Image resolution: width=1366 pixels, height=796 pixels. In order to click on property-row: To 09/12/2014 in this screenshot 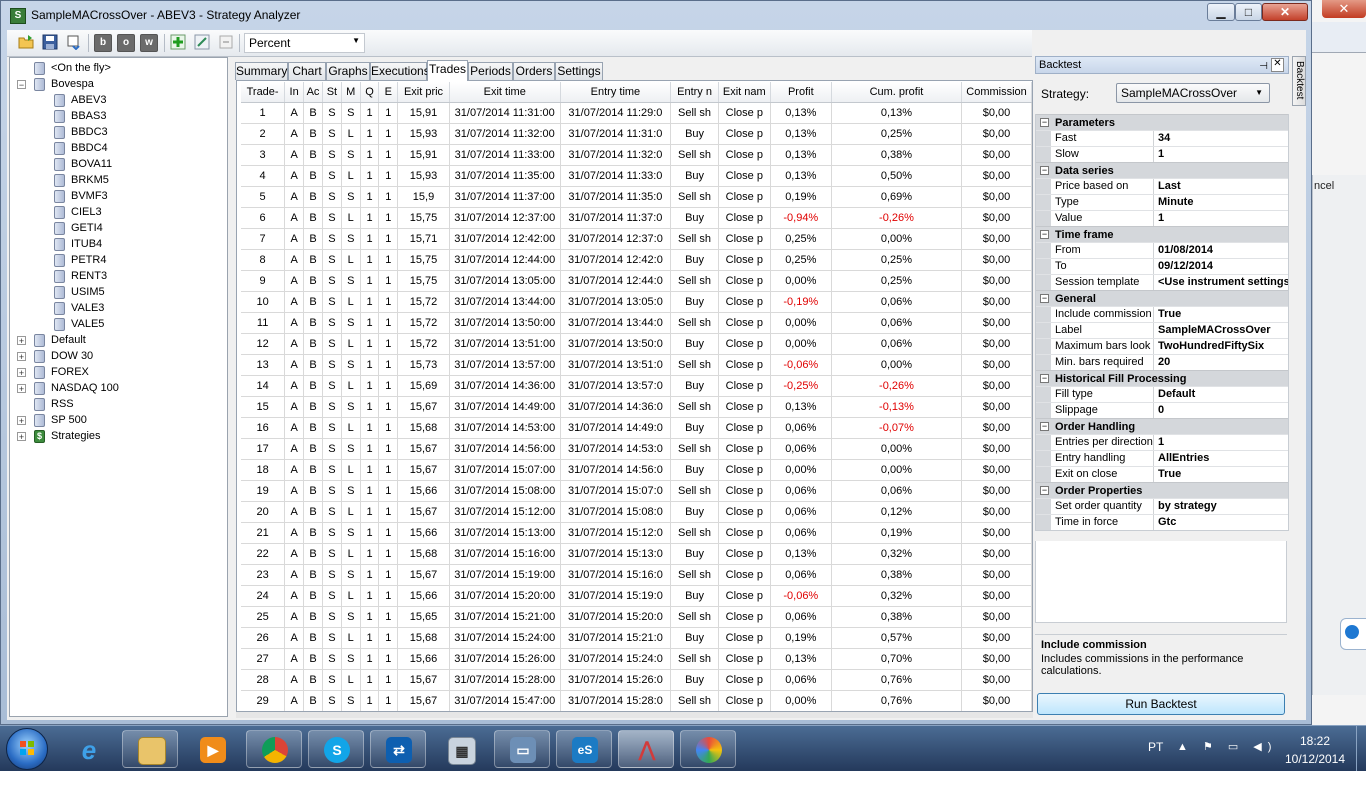, I will do `click(1162, 266)`.